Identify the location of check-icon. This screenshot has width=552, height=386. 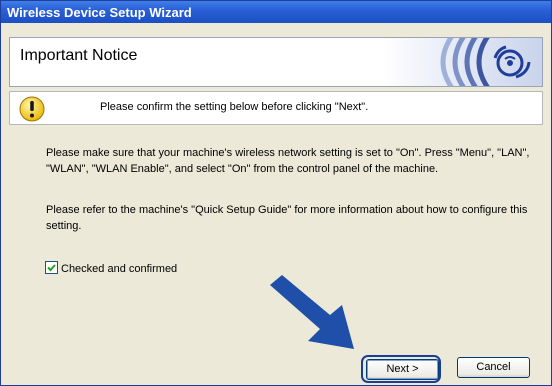
(51, 268).